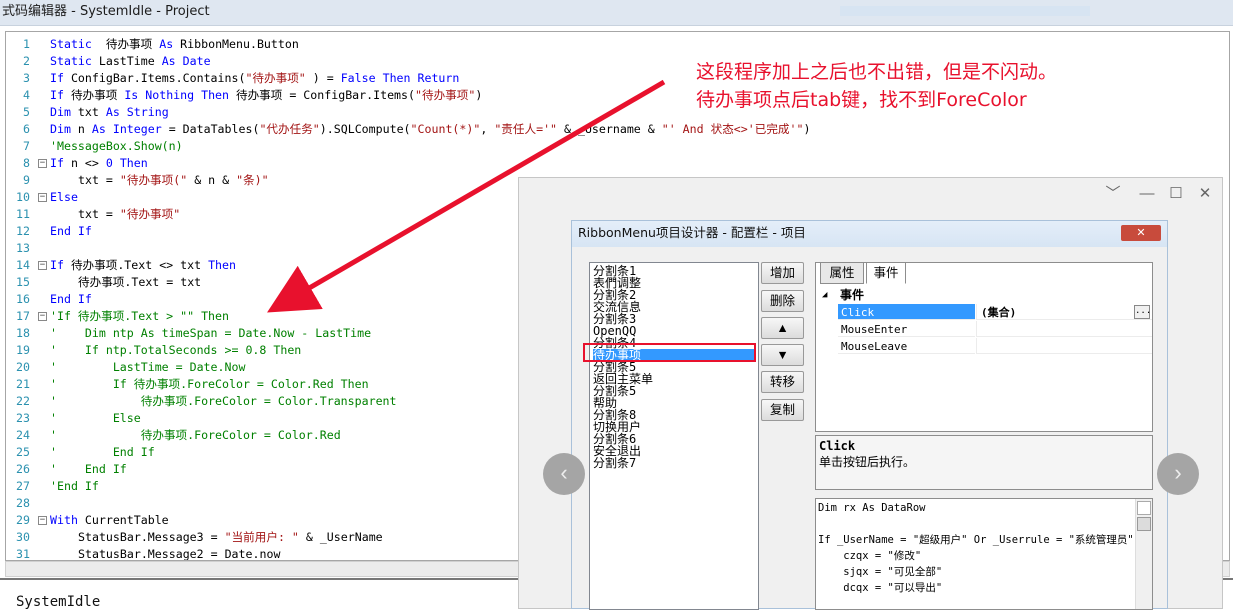  Describe the element at coordinates (870, 556) in the screenshot. I see `event-code-line: czqx = "修改"` at that location.